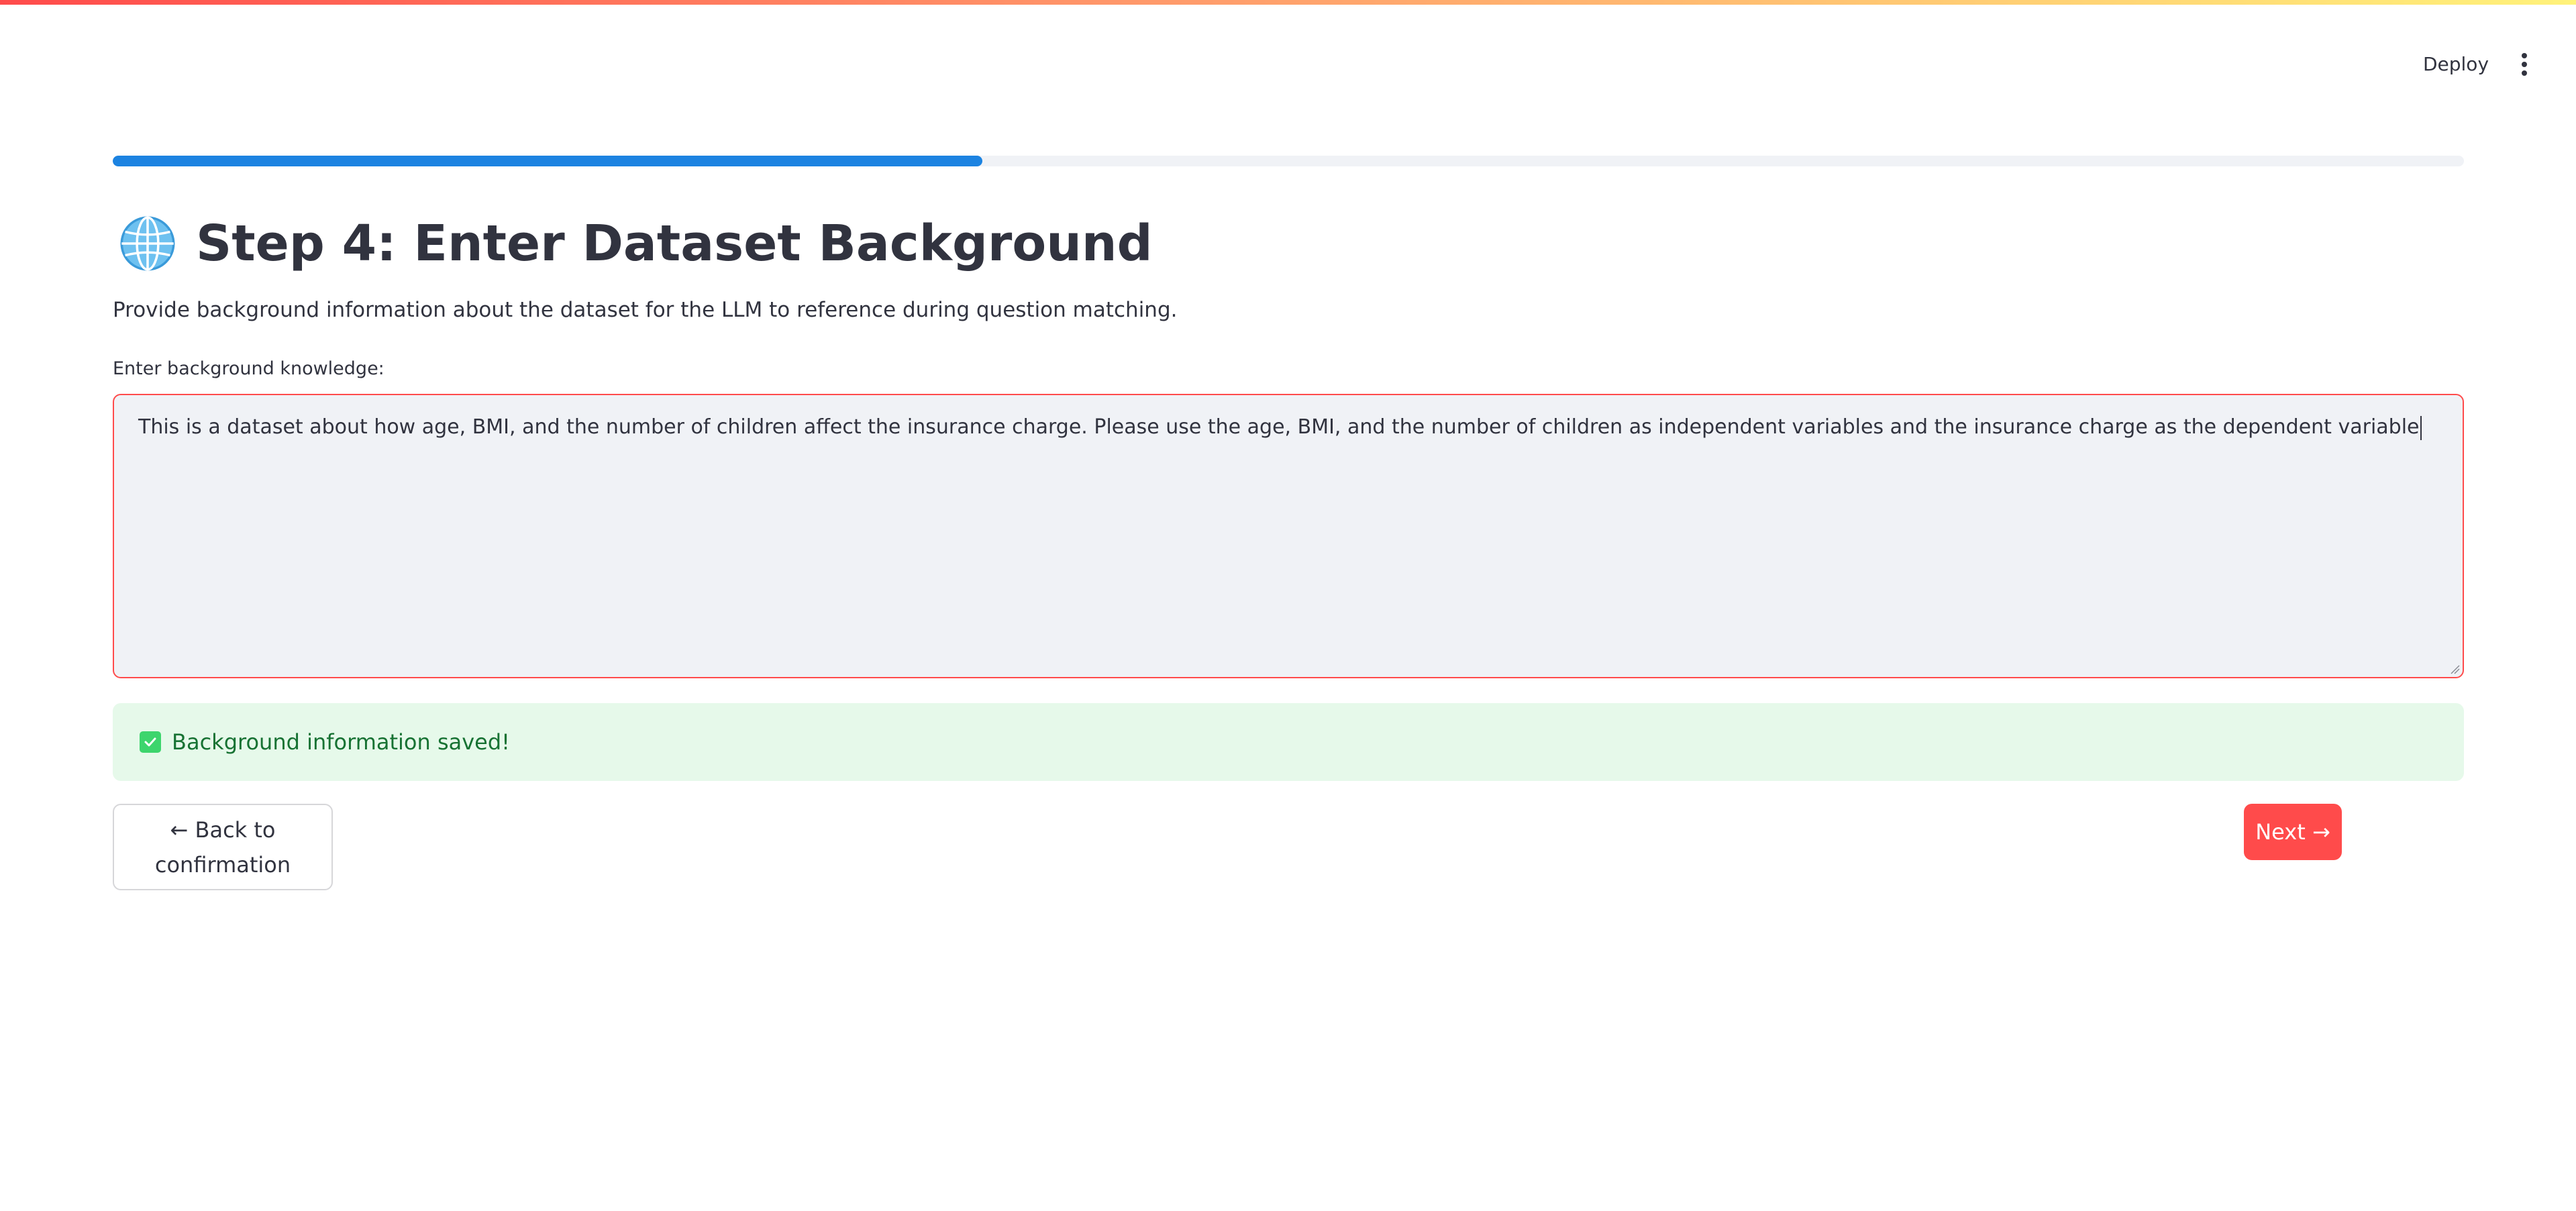  What do you see at coordinates (150, 742) in the screenshot?
I see `check-box-icon` at bounding box center [150, 742].